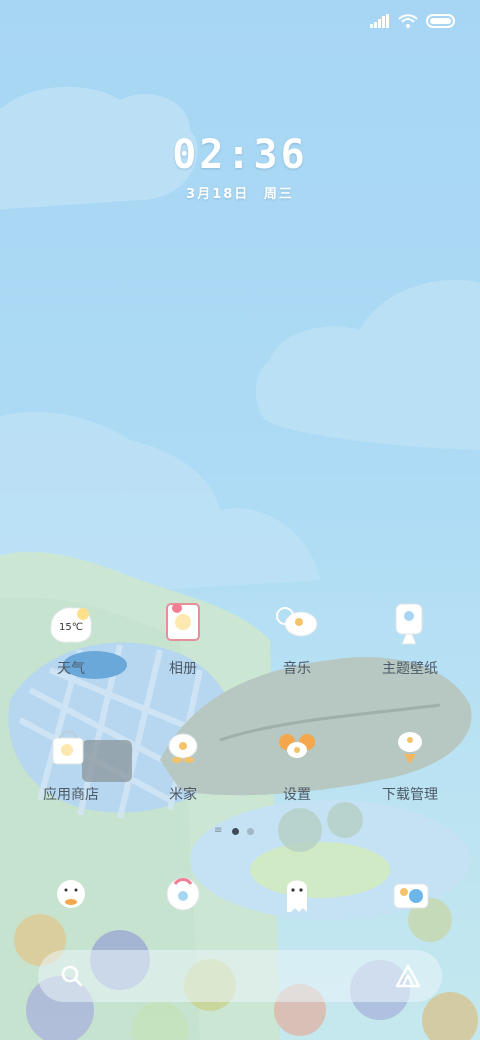 The width and height of the screenshot is (480, 1040). Describe the element at coordinates (72, 976) in the screenshot. I see `search-icon` at that location.